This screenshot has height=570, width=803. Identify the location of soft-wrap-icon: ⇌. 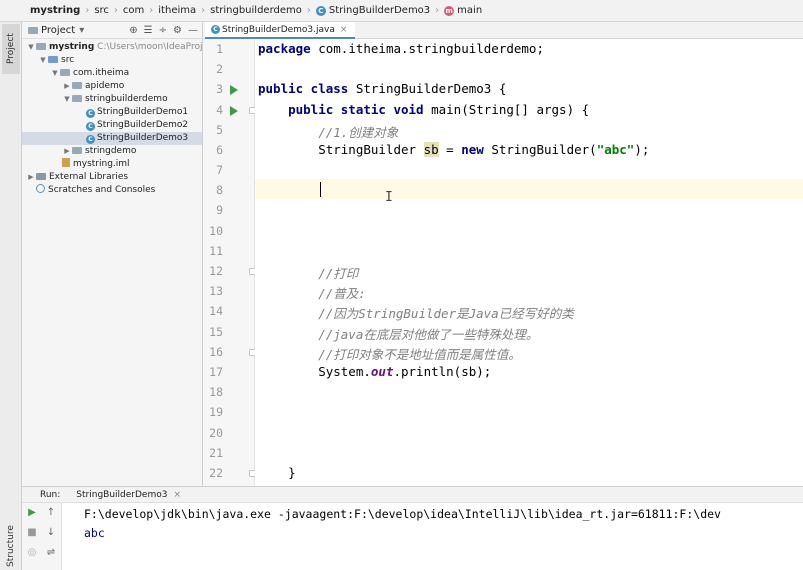
(51, 552).